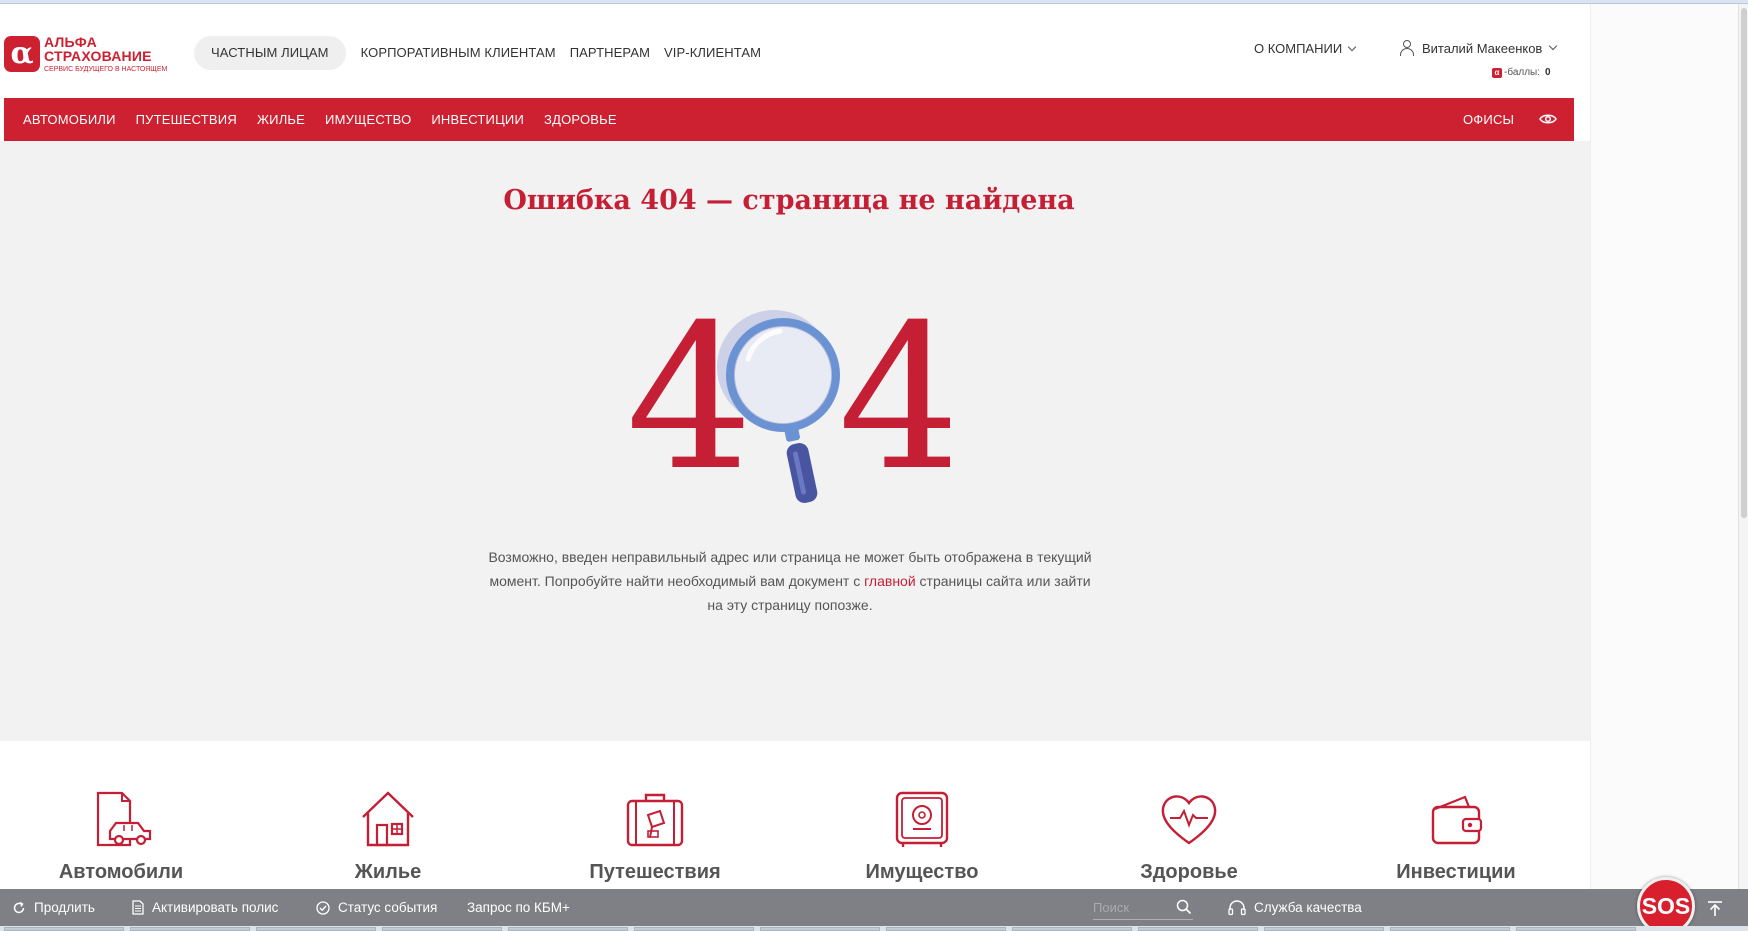  I want to click on logo-tagline: СЕРВИС БУДУЩЕГО В НАСТОЯЩЕМ, so click(106, 69).